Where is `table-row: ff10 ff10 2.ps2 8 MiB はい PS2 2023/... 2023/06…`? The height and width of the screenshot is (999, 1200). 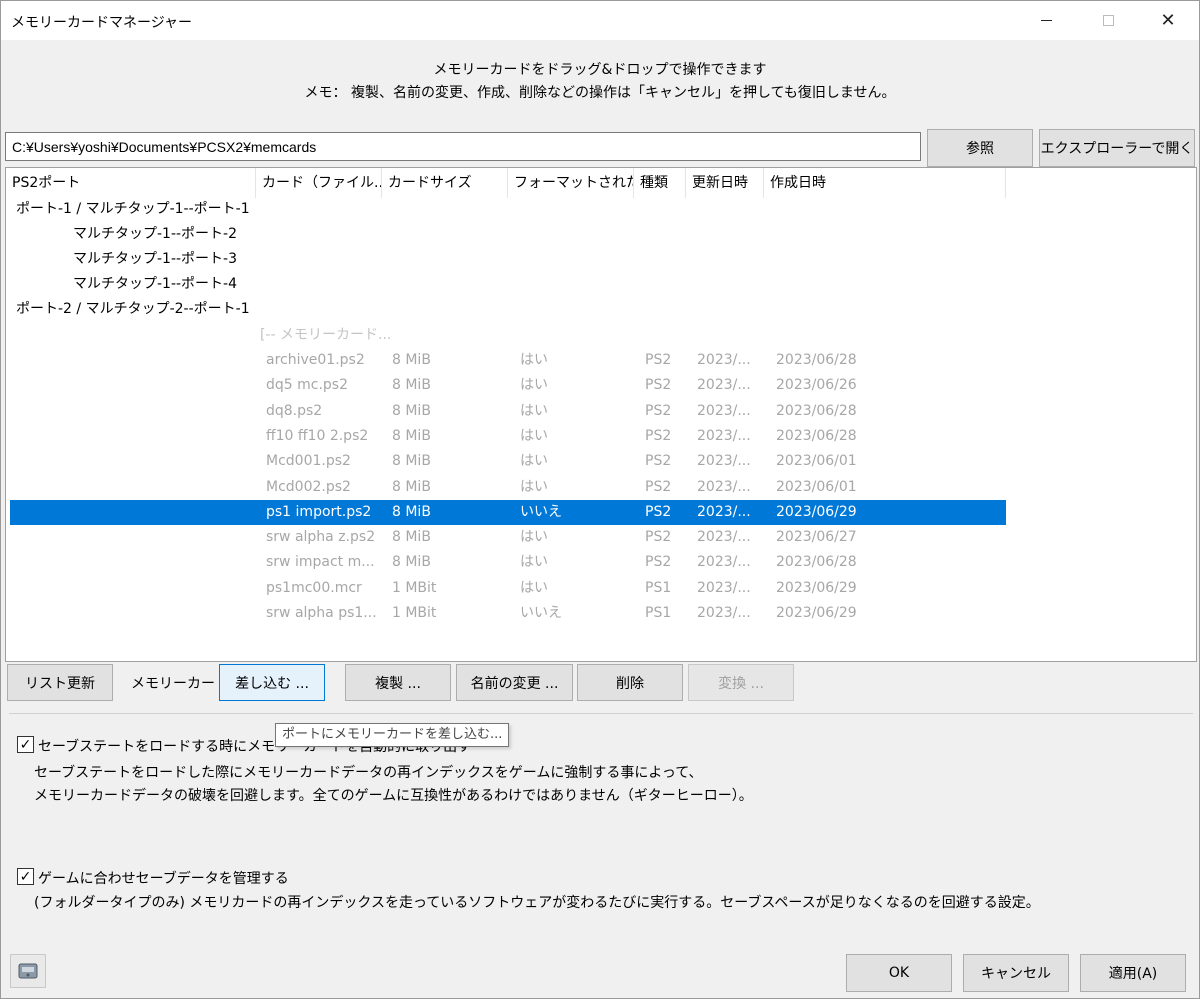 table-row: ff10 ff10 2.ps2 8 MiB はい PS2 2023/... 2023/06… is located at coordinates (508, 436).